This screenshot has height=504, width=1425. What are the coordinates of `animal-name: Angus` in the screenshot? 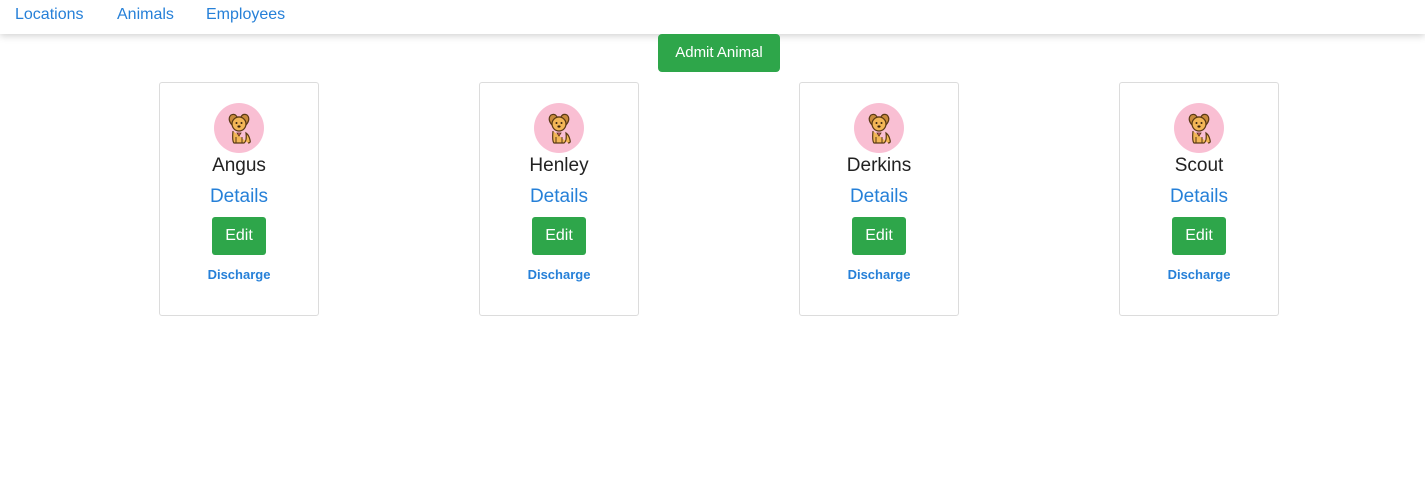 It's located at (239, 165).